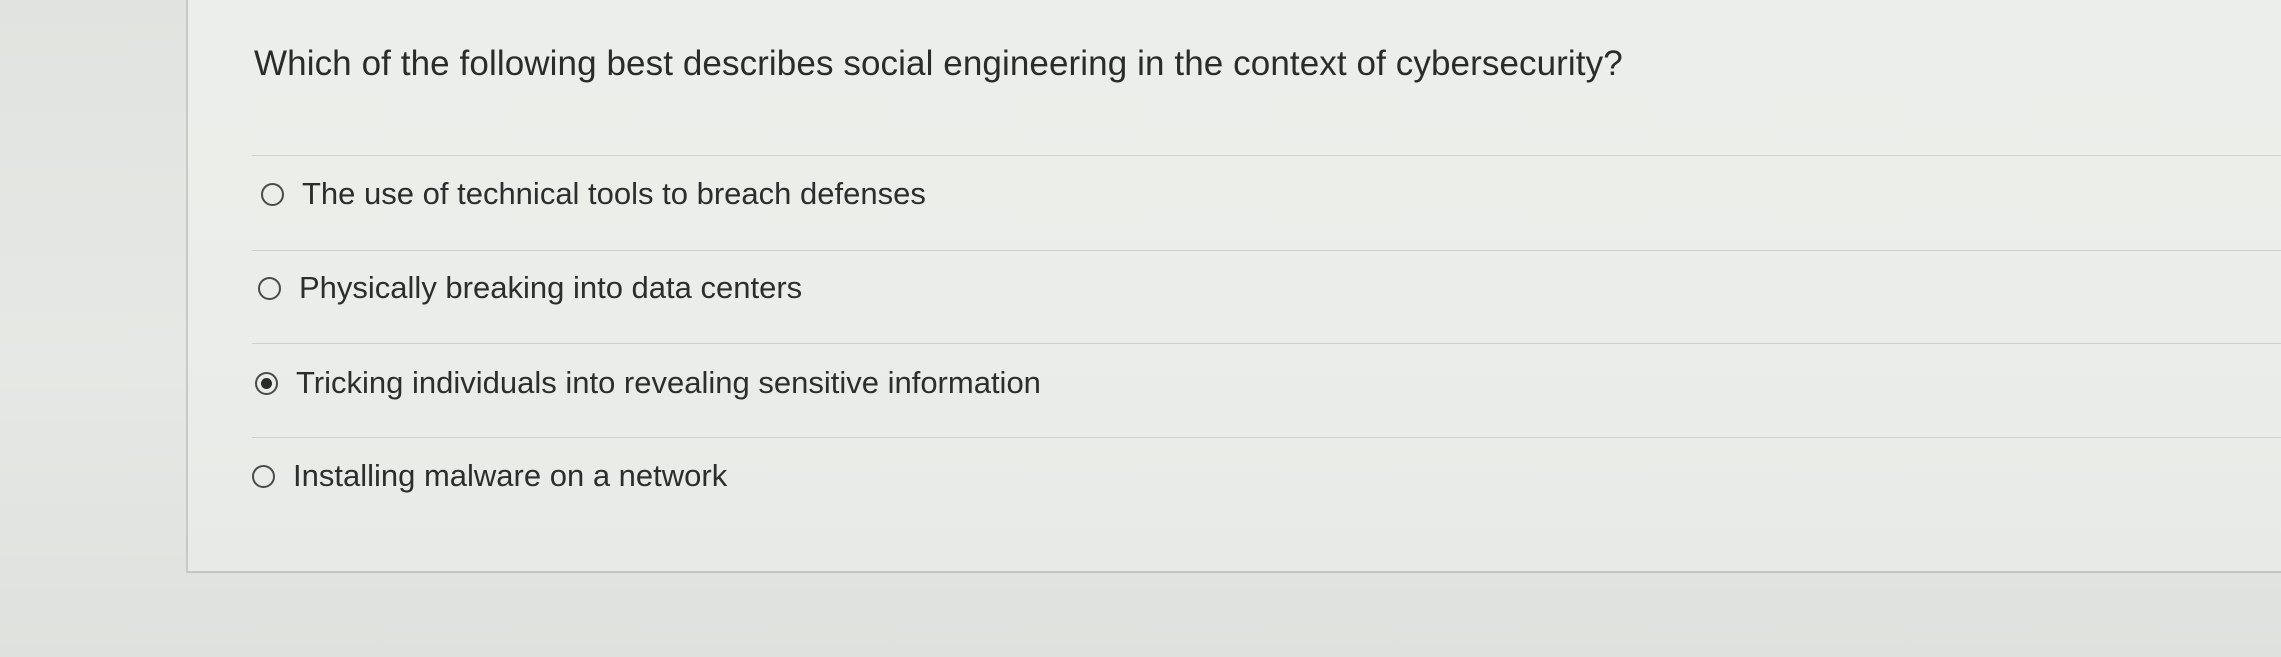  What do you see at coordinates (510, 475) in the screenshot?
I see `option-label: Installing malware on a network` at bounding box center [510, 475].